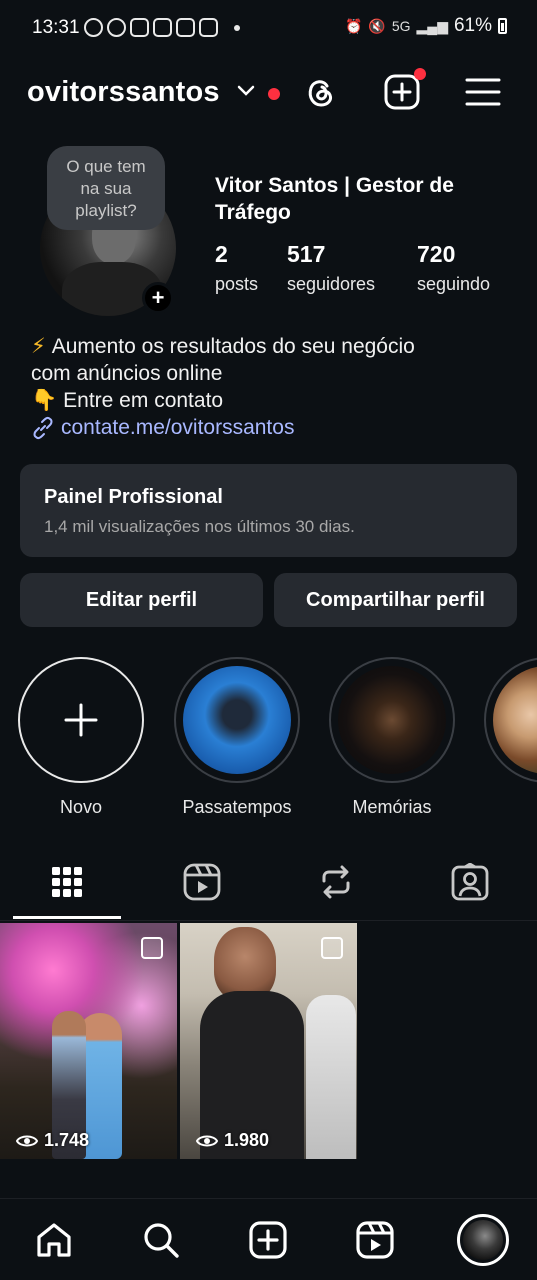 This screenshot has height=1280, width=537. What do you see at coordinates (432, 25) in the screenshot?
I see `signal-icon: ▂▄▆` at bounding box center [432, 25].